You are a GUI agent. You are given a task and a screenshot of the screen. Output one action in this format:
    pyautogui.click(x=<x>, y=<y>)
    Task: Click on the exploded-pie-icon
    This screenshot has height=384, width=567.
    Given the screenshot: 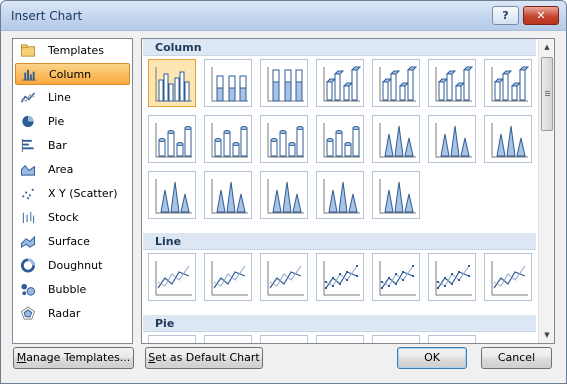 What is the action you would take?
    pyautogui.click(x=341, y=340)
    